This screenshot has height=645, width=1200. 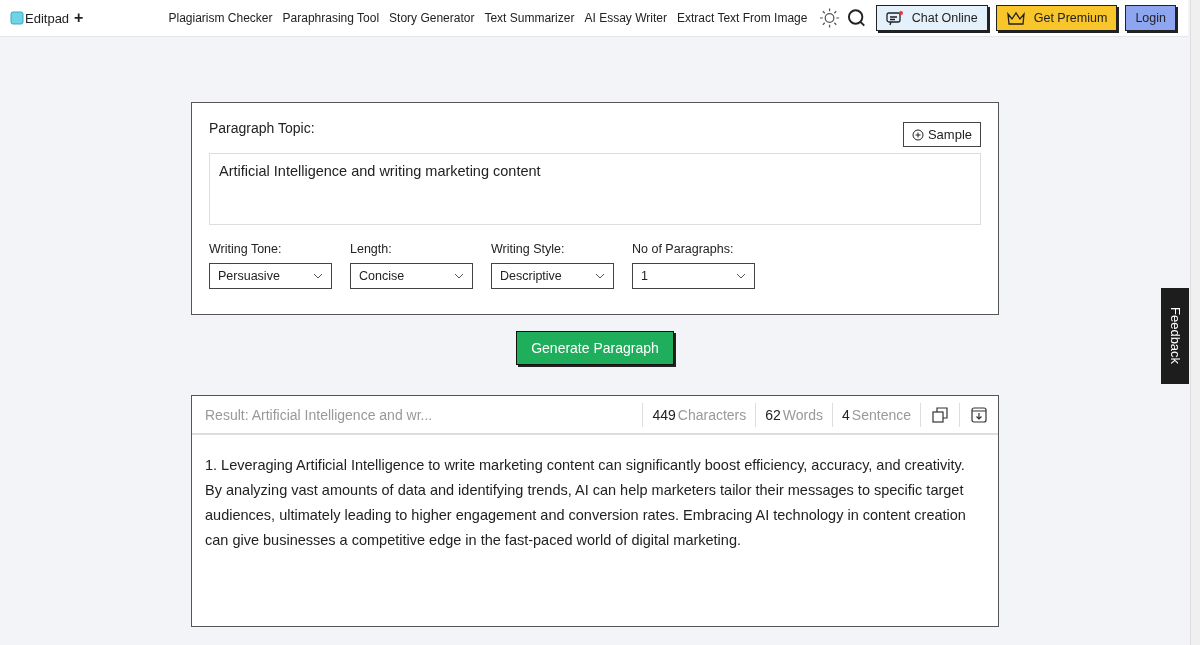 What do you see at coordinates (411, 276) in the screenshot?
I see `dropdown: Concise` at bounding box center [411, 276].